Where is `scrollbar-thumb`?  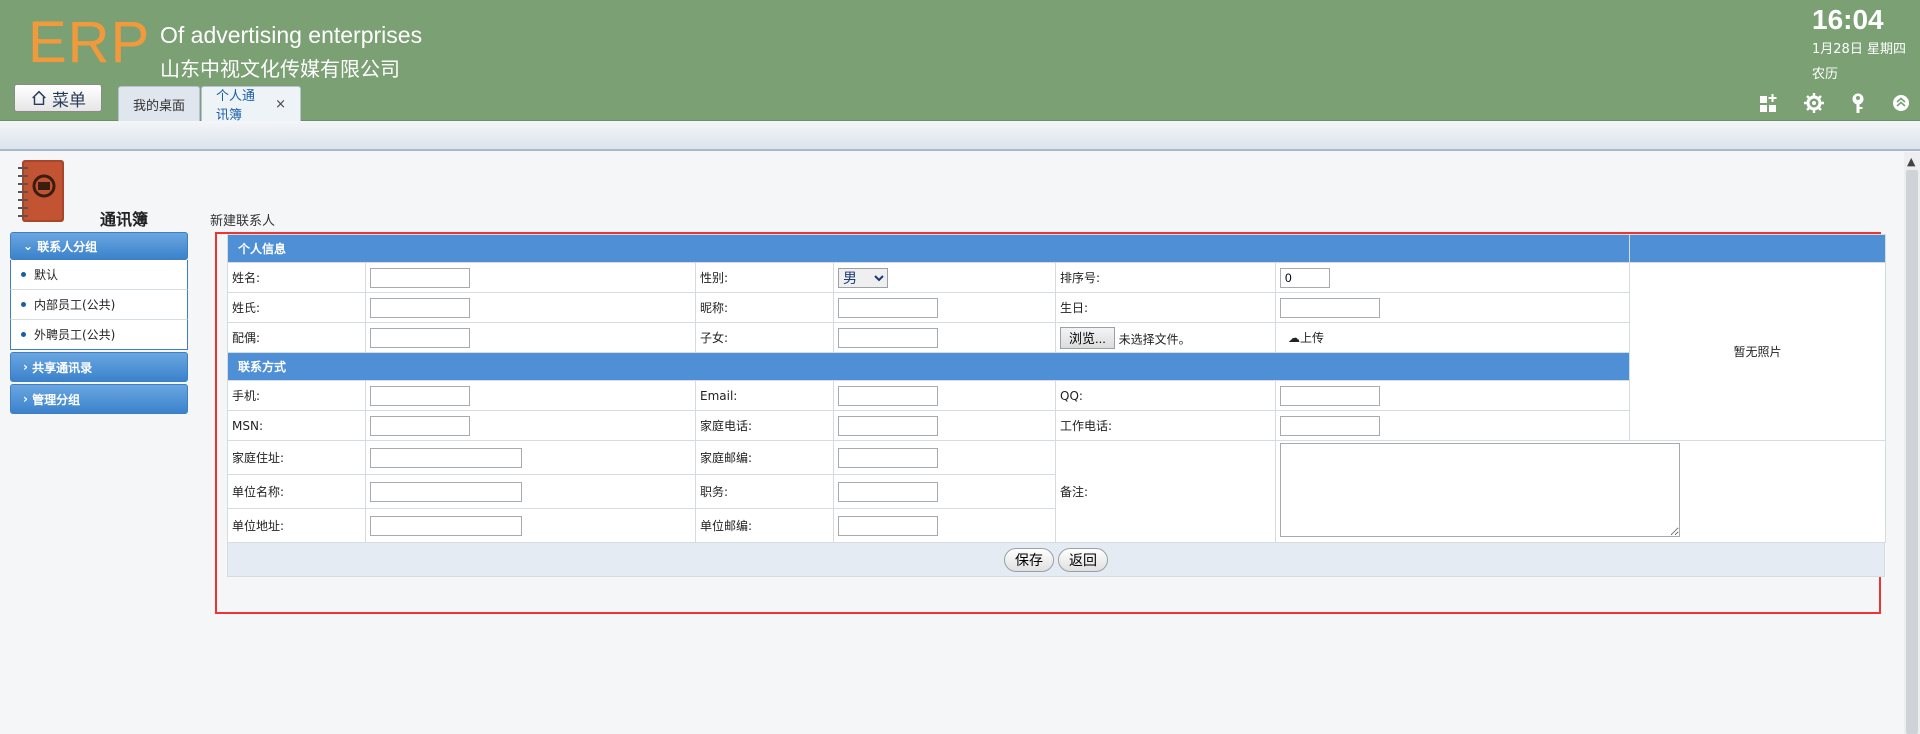 scrollbar-thumb is located at coordinates (1912, 452).